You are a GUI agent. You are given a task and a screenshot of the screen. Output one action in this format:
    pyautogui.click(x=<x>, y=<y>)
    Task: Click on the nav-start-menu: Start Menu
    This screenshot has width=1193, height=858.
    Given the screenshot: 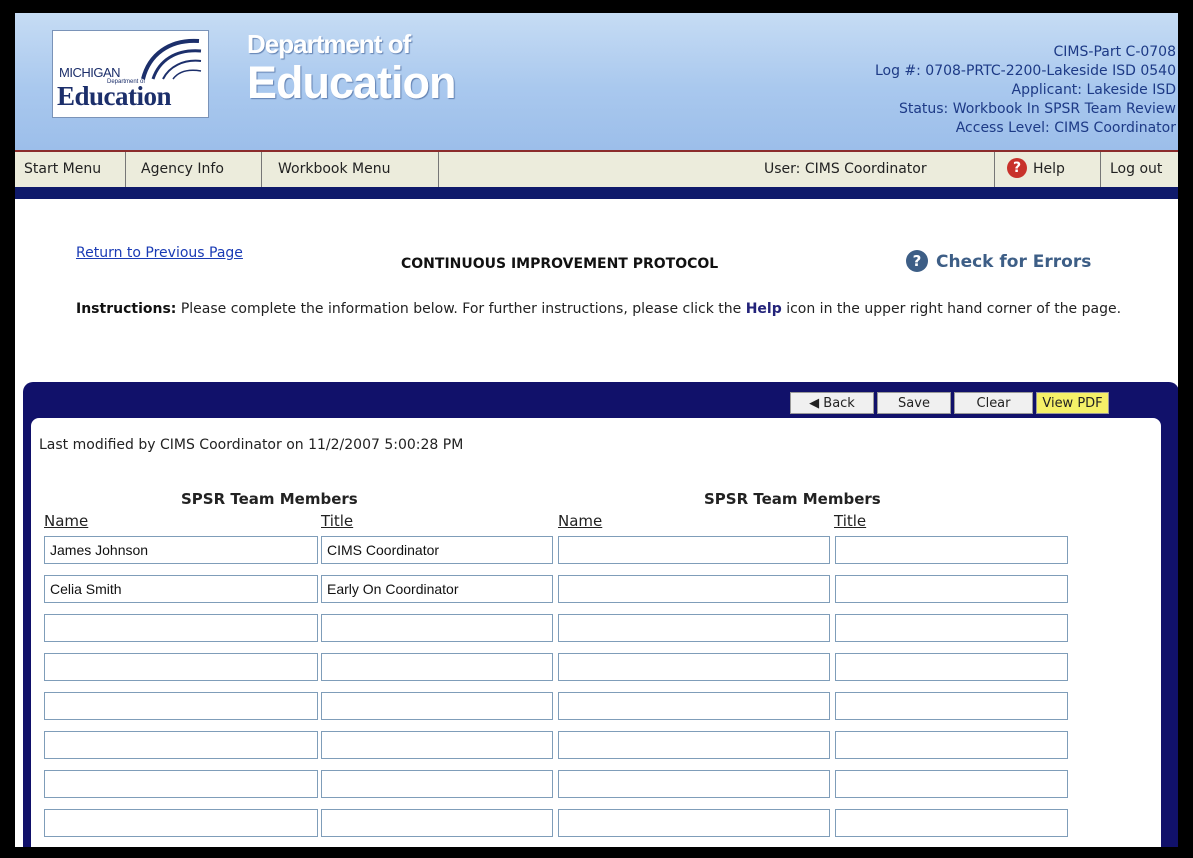 What is the action you would take?
    pyautogui.click(x=70, y=169)
    